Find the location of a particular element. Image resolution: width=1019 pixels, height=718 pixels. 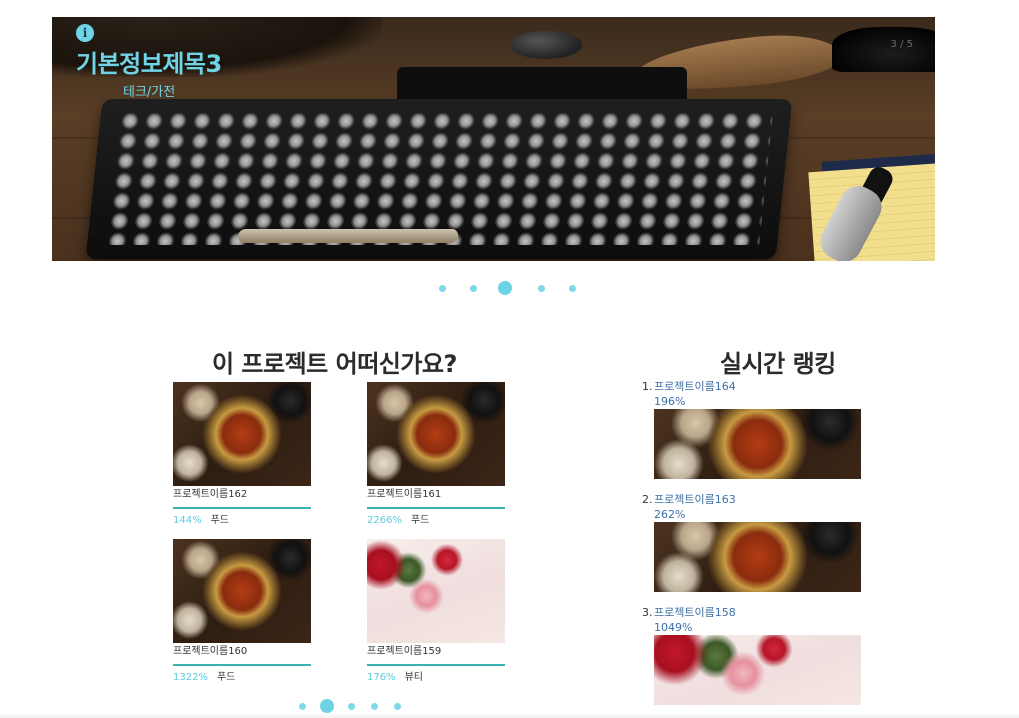

hero-keyboard-keys is located at coordinates (439, 178).